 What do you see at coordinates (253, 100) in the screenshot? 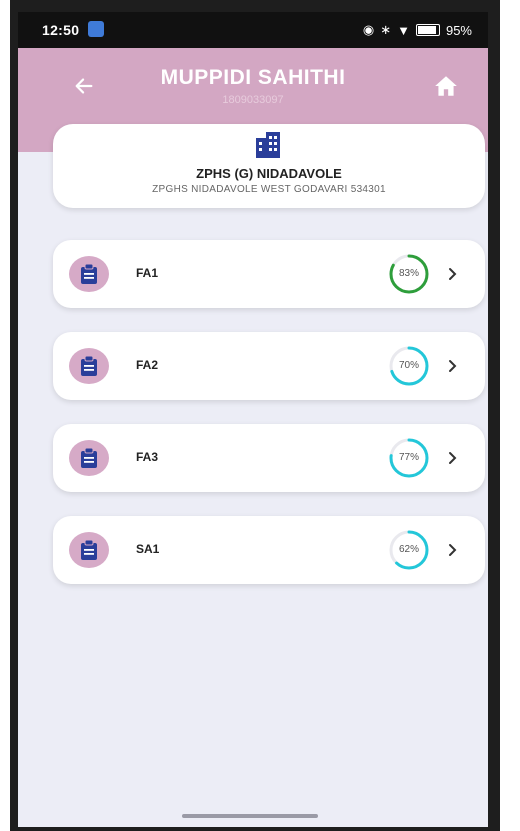
I see `student-id: 1809033097` at bounding box center [253, 100].